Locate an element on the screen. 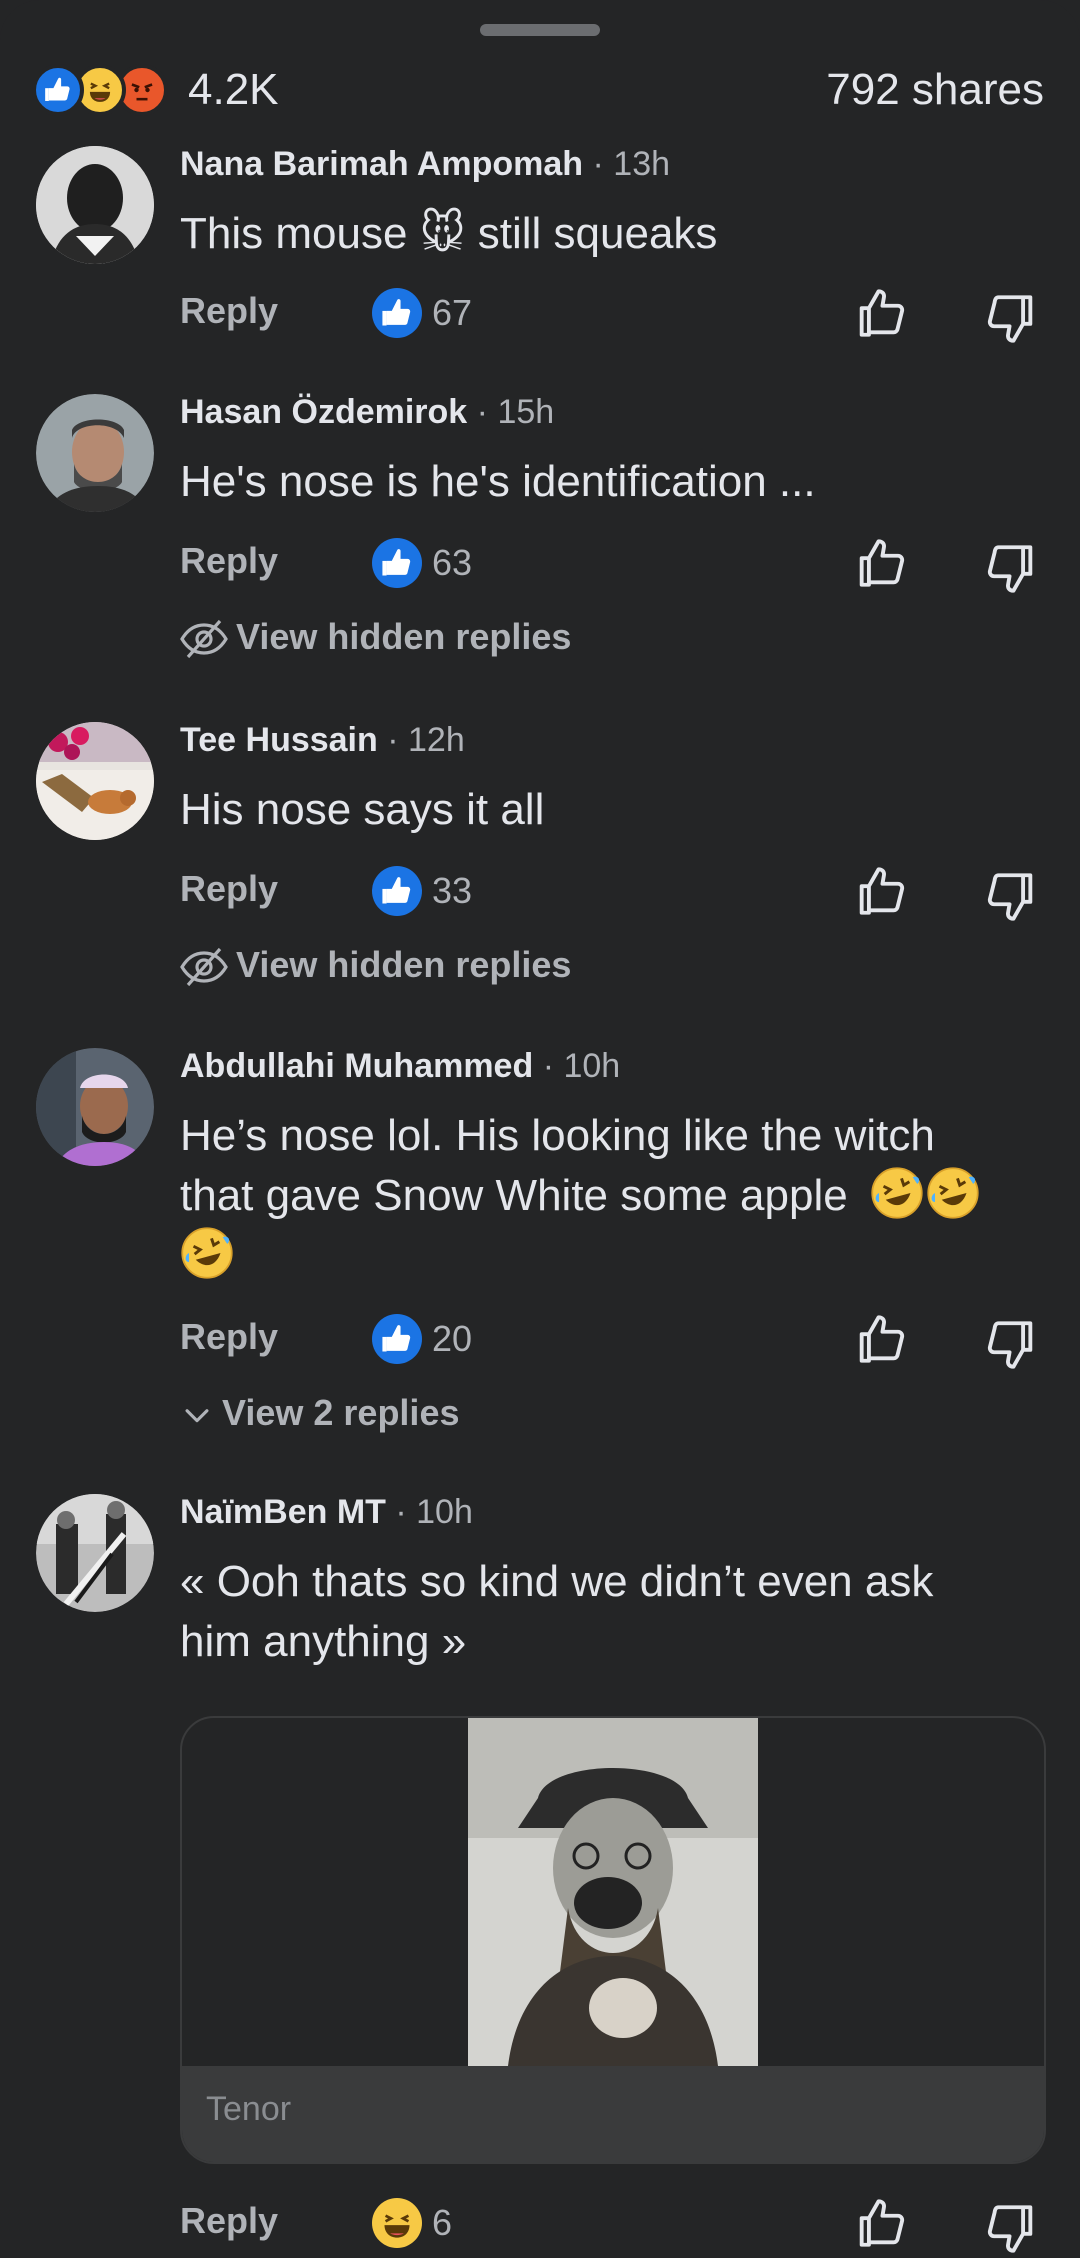  gif-footer: Tenor is located at coordinates (613, 2114).